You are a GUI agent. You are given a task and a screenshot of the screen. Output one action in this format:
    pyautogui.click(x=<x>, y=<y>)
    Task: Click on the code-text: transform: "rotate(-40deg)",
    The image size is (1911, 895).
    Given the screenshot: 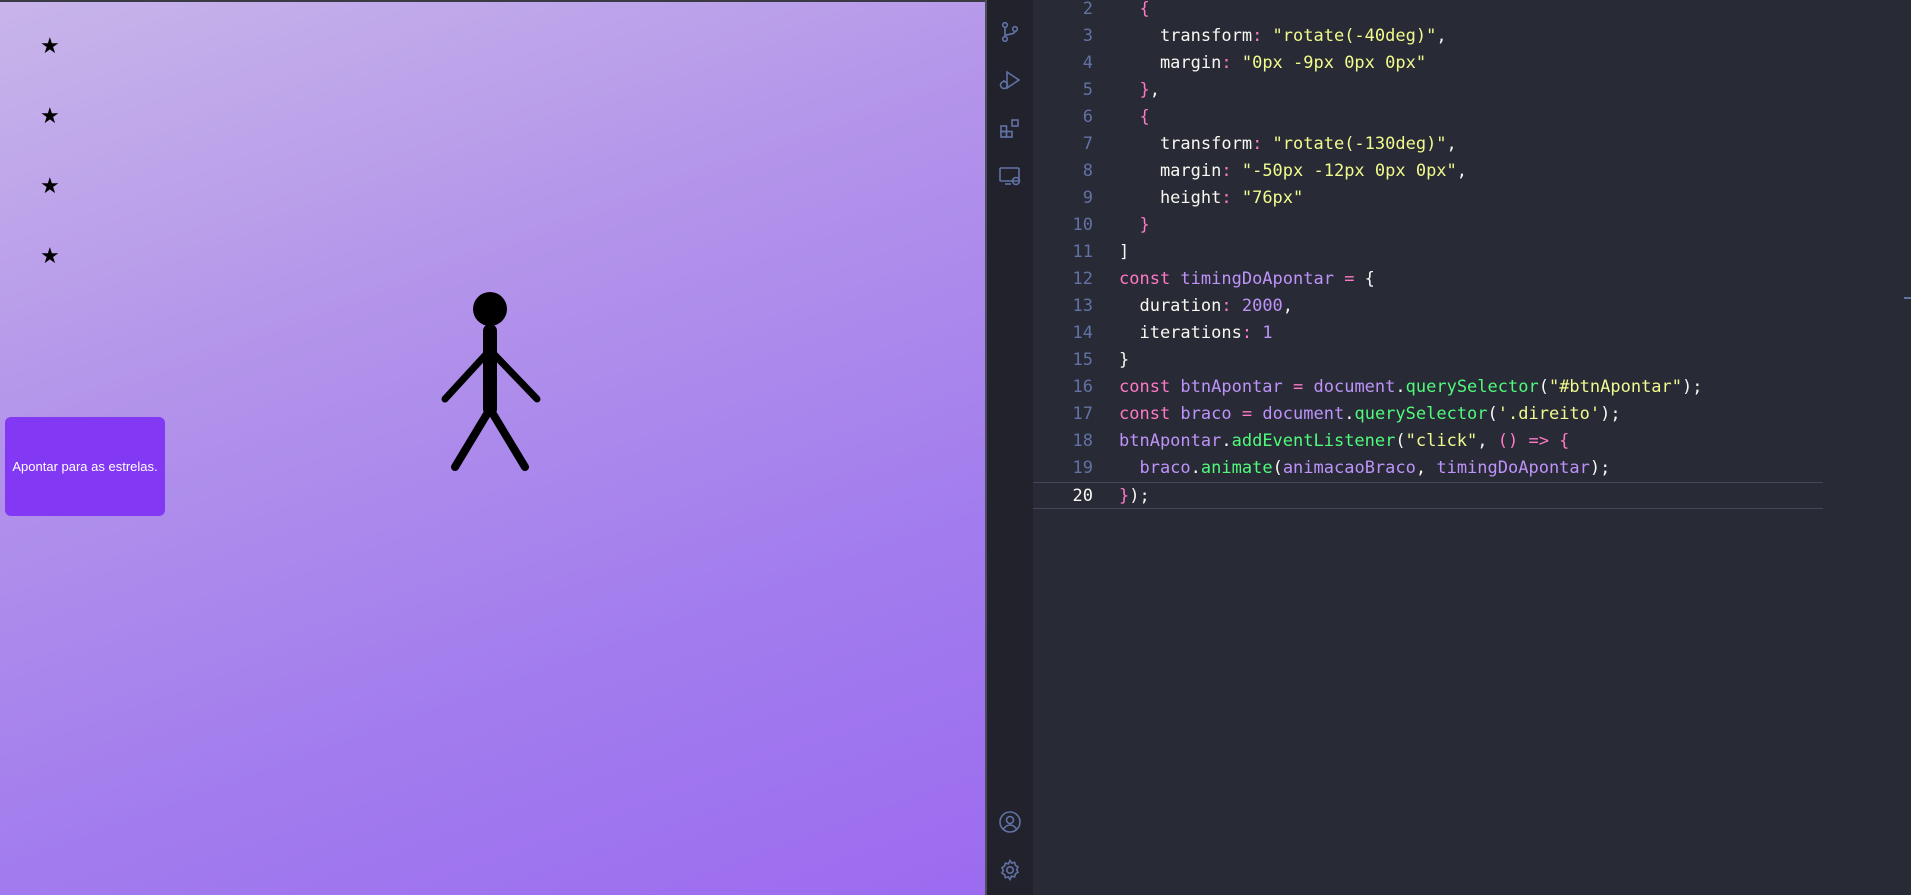 What is the action you would take?
    pyautogui.click(x=1283, y=36)
    